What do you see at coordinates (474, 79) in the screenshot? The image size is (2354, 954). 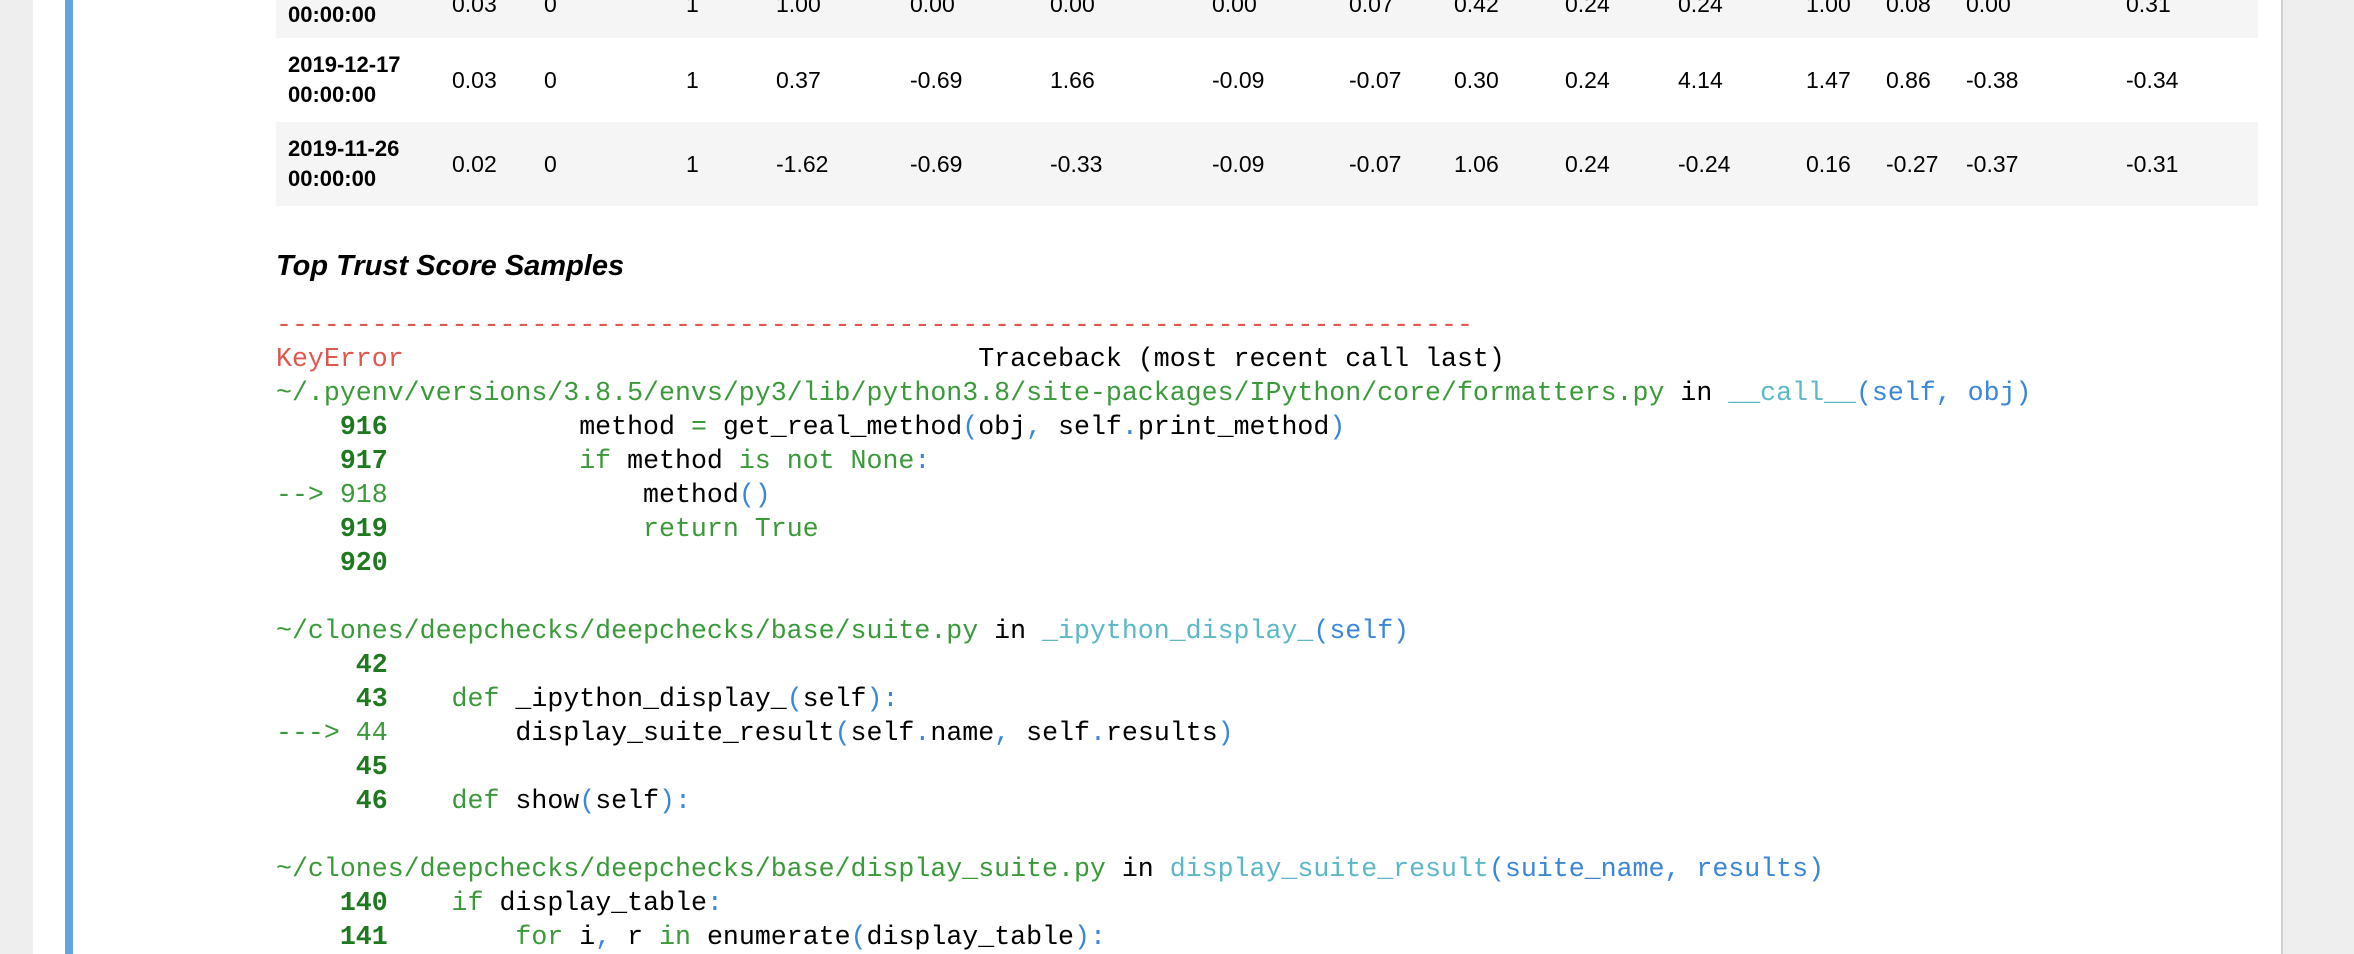 I see `table-cell: 0.03` at bounding box center [474, 79].